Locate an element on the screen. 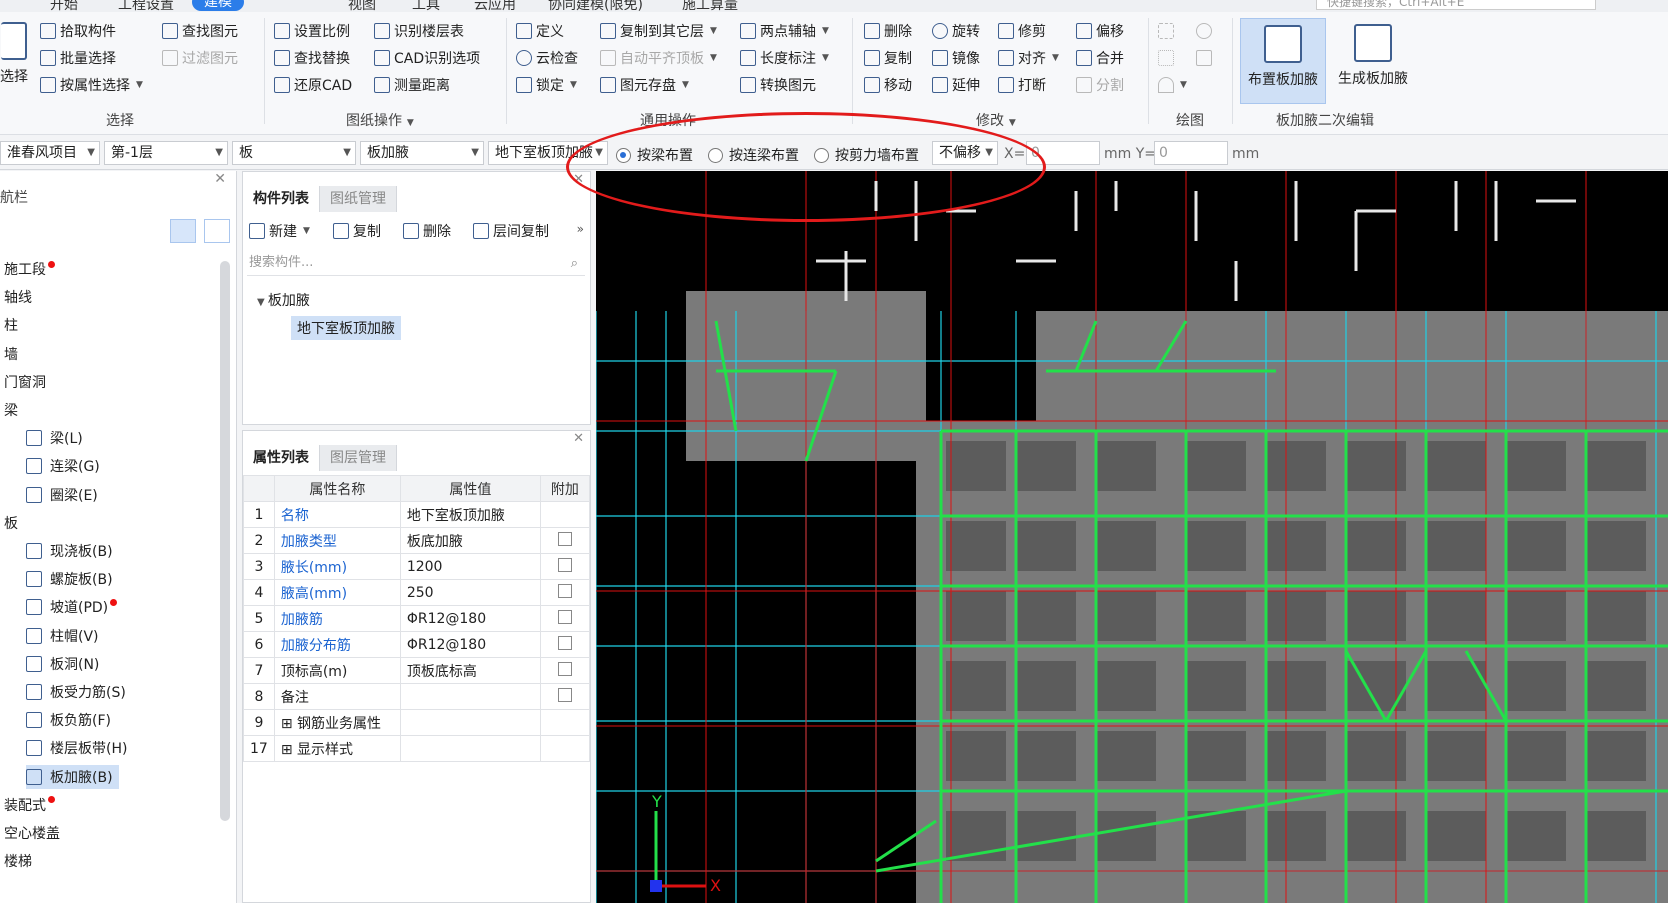  break-button: 打断 is located at coordinates (1022, 85).